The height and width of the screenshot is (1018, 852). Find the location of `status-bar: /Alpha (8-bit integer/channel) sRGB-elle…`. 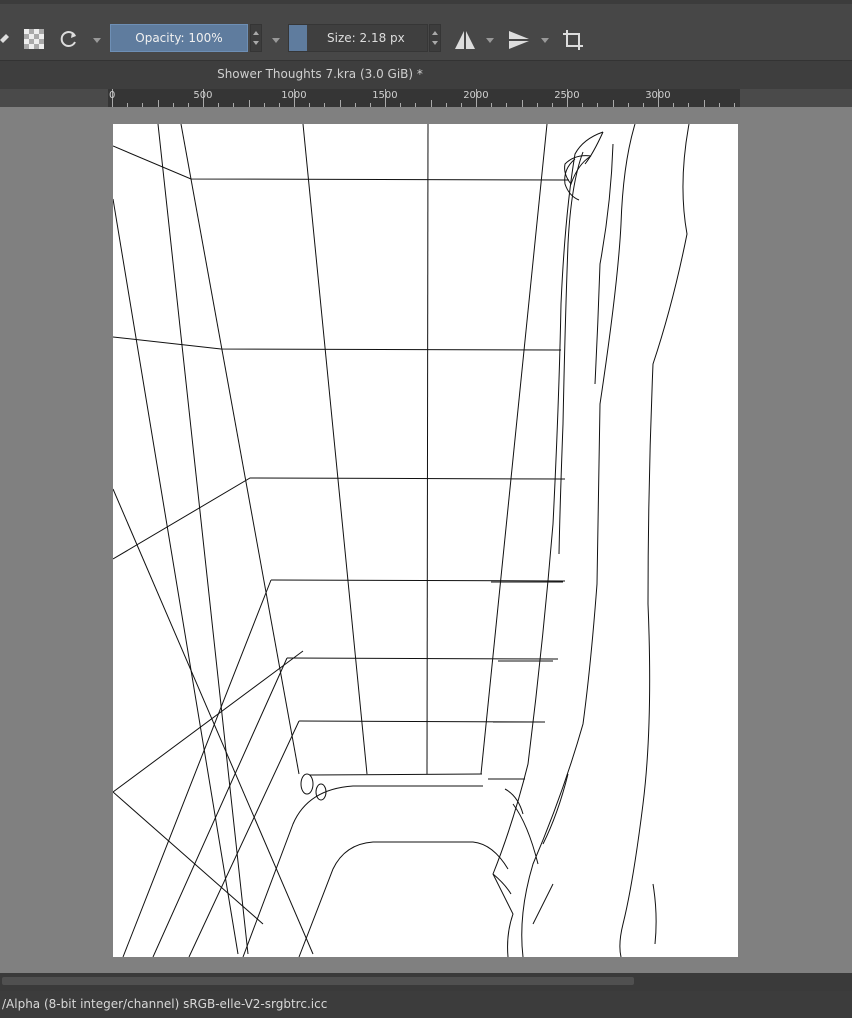

status-bar: /Alpha (8-bit integer/channel) sRGB-elle… is located at coordinates (426, 1004).